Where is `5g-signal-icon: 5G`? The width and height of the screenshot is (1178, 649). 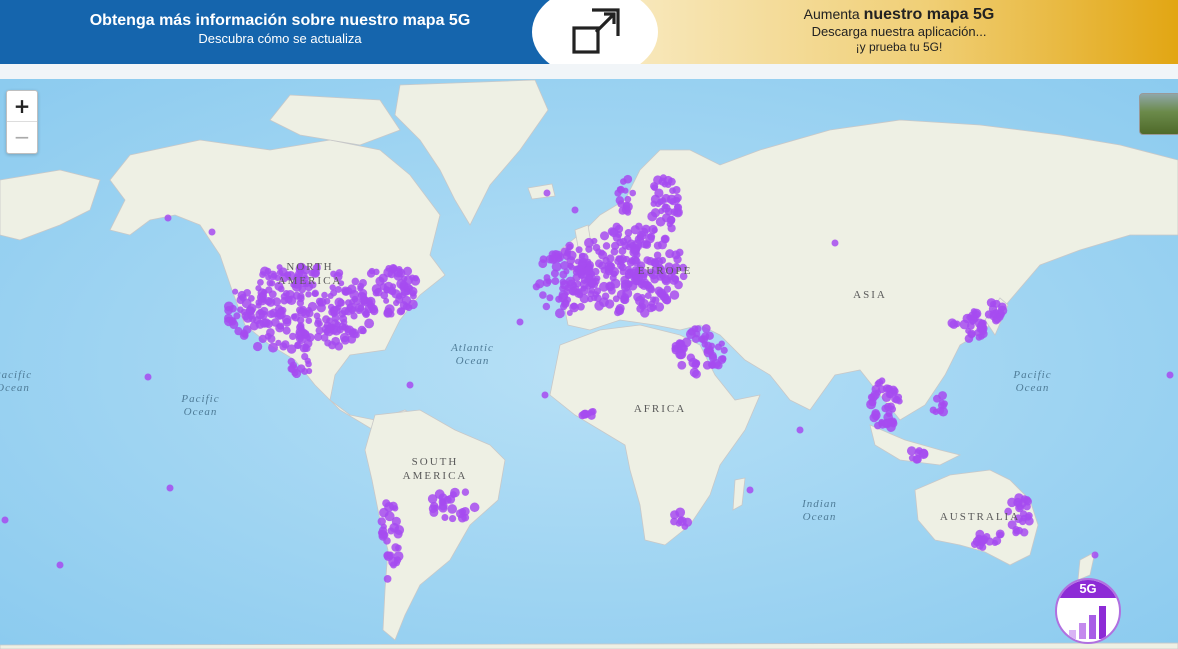
5g-signal-icon: 5G is located at coordinates (1088, 611).